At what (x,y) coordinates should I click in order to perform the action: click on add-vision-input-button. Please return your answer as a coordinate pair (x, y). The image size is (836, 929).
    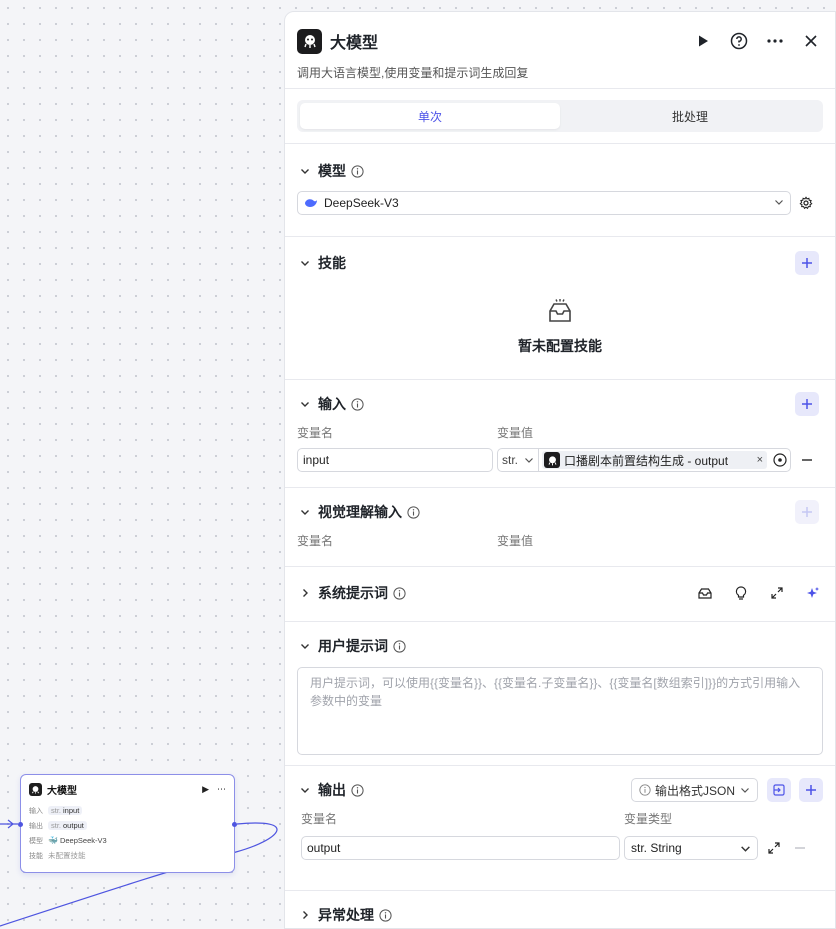
    Looking at the image, I should click on (807, 512).